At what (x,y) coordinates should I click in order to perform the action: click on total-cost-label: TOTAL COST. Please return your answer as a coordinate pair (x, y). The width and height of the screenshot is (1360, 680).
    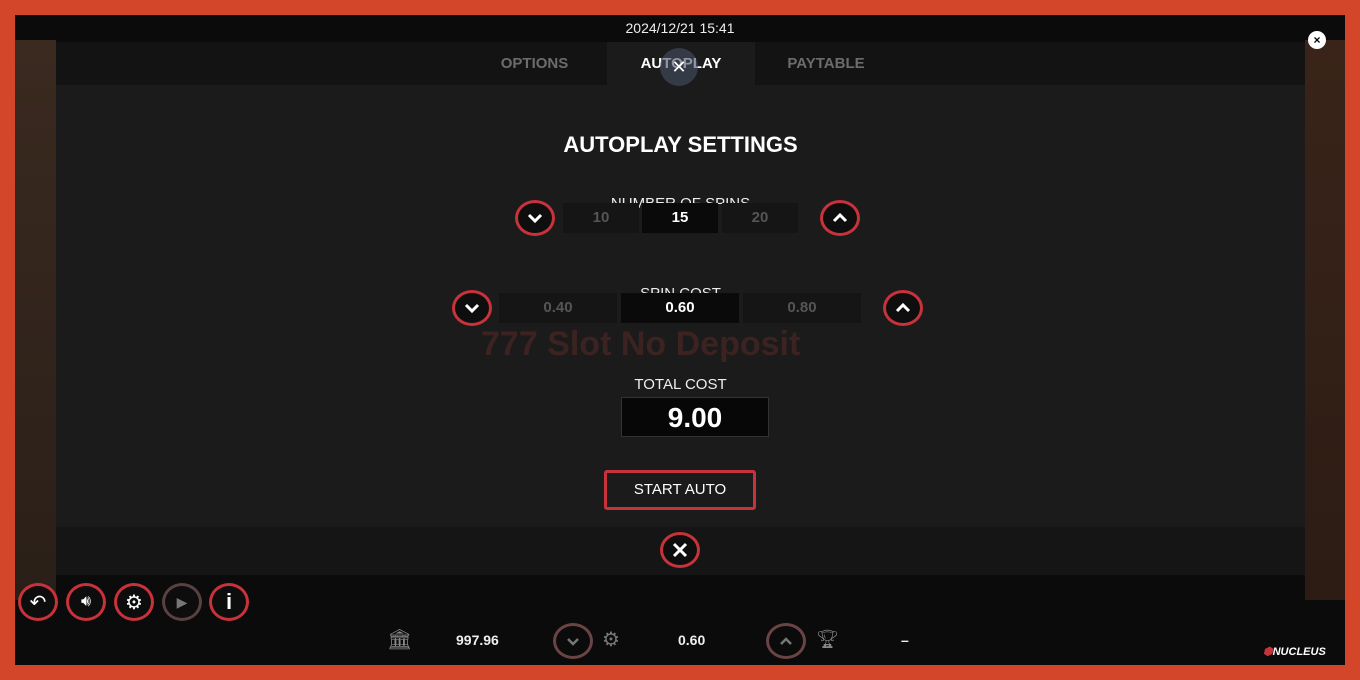
    Looking at the image, I should click on (680, 384).